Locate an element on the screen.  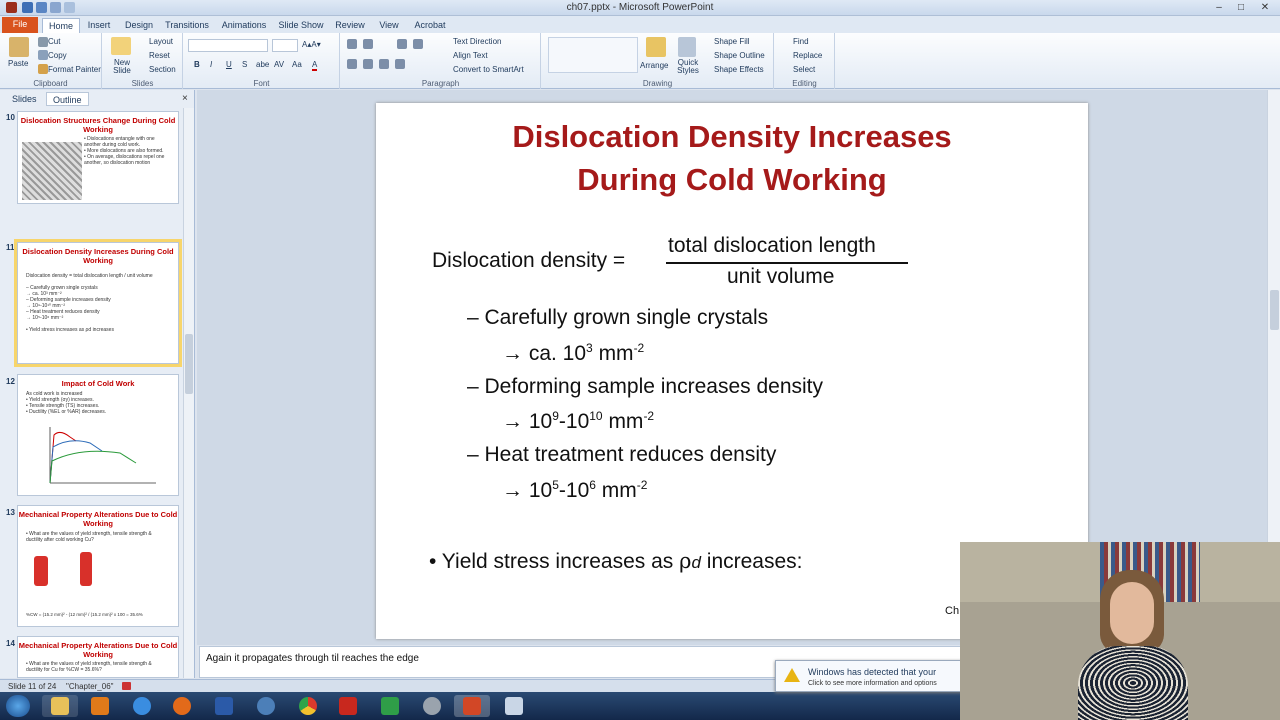
select-button: Select is located at coordinates (804, 69).